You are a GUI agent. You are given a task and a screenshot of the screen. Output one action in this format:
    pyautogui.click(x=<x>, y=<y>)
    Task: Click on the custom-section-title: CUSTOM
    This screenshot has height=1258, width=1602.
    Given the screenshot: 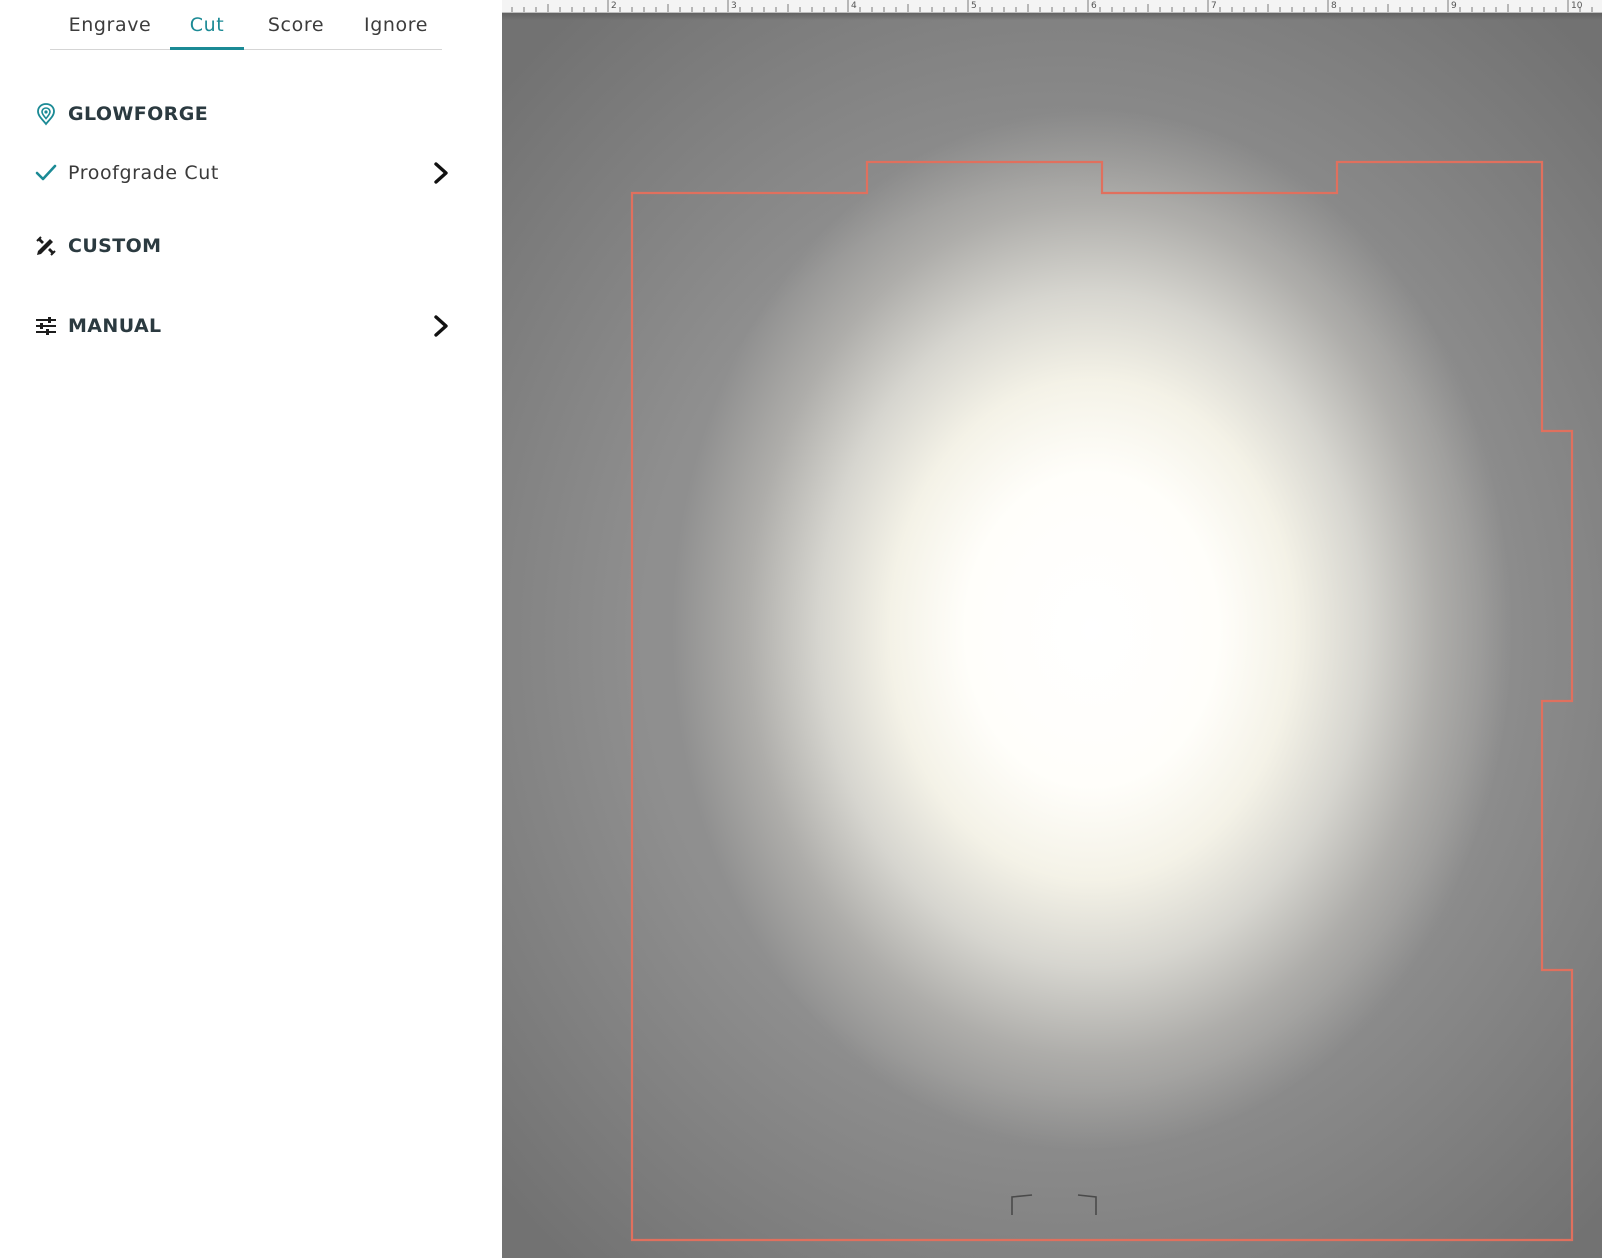 What is the action you would take?
    pyautogui.click(x=115, y=246)
    